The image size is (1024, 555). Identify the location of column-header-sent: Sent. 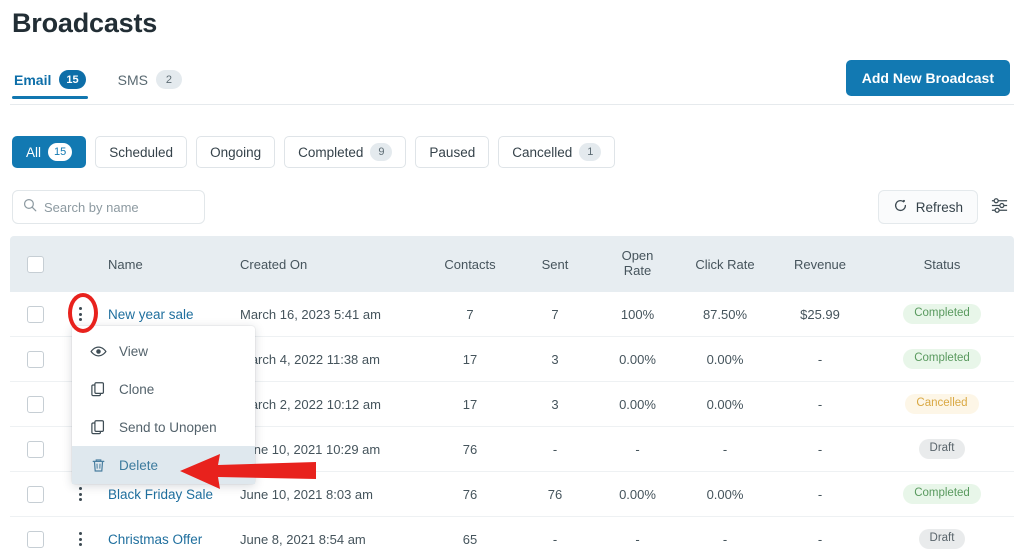
(555, 264).